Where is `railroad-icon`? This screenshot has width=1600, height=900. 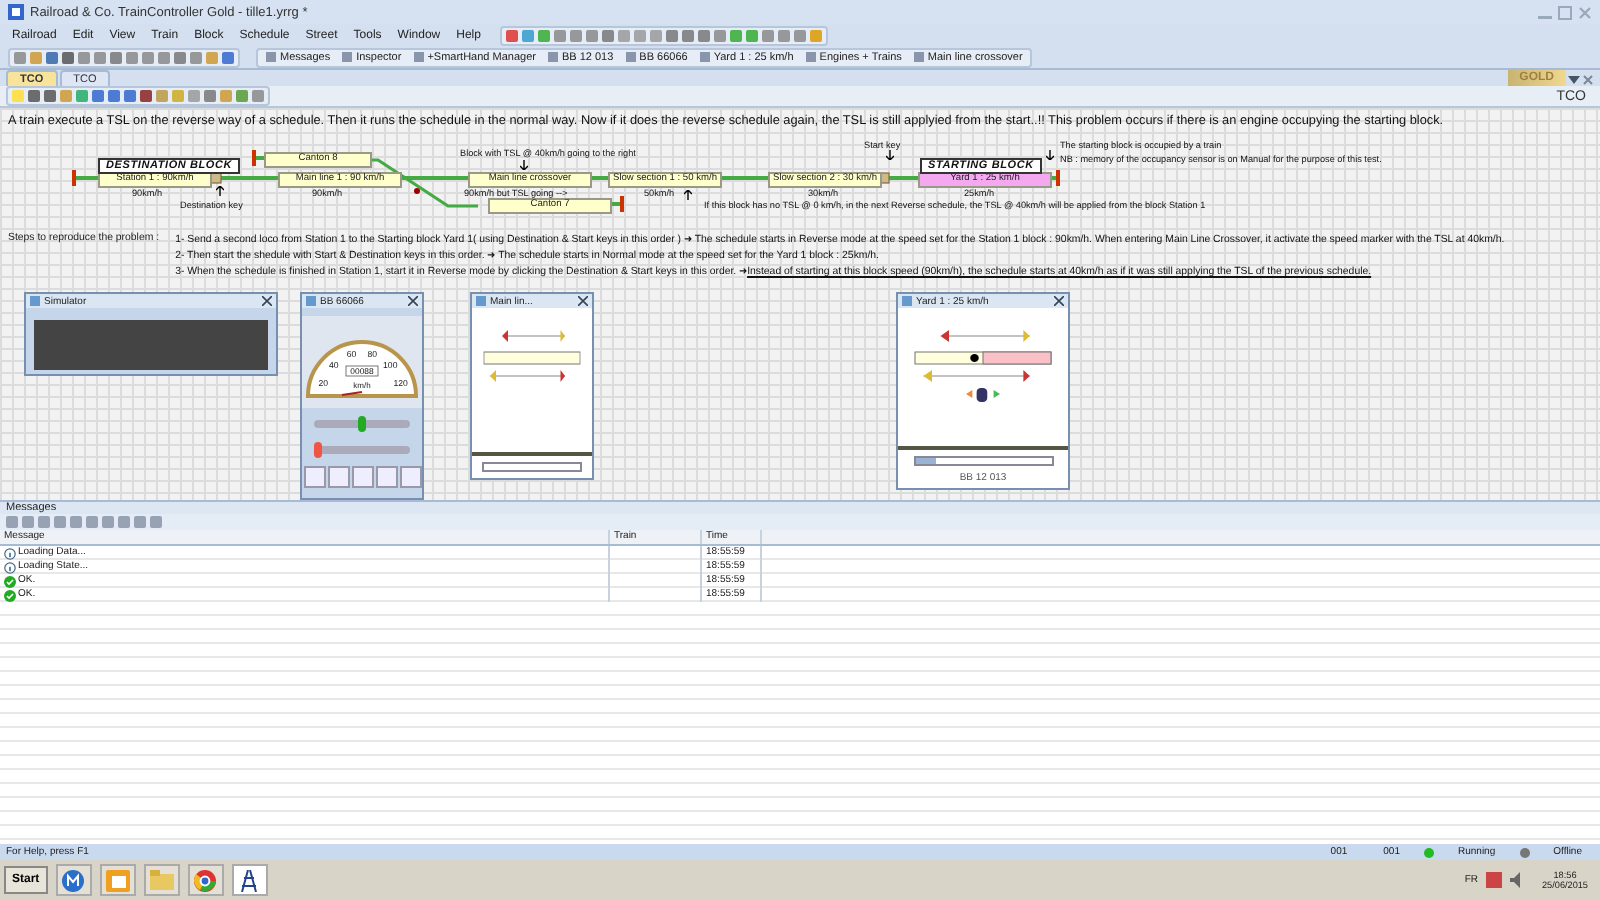
railroad-icon is located at coordinates (249, 880).